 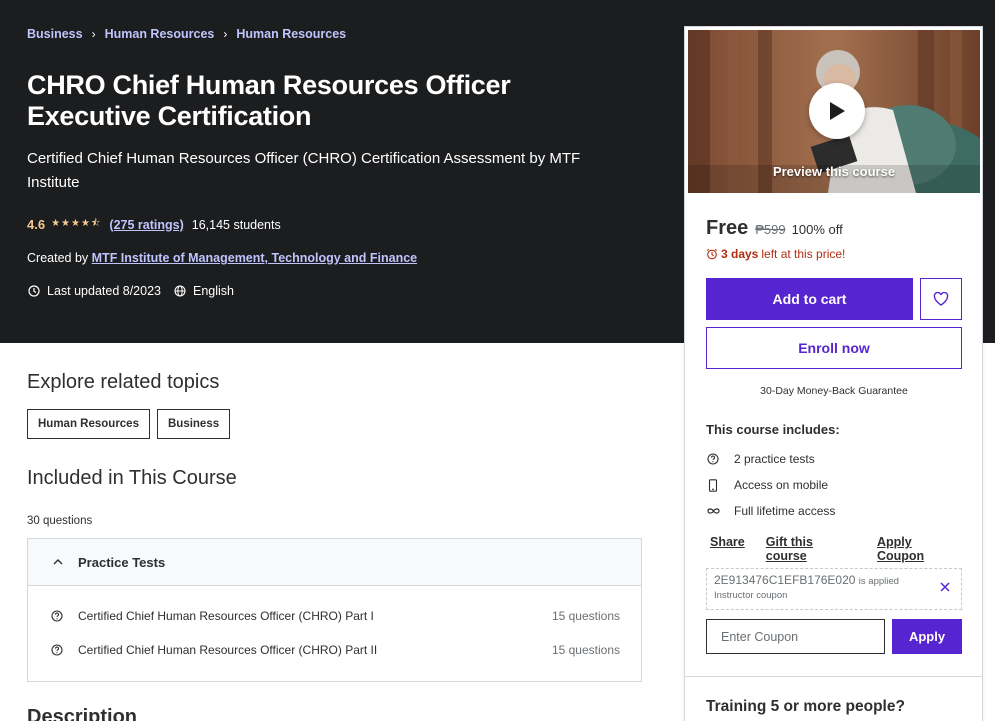 What do you see at coordinates (773, 429) in the screenshot?
I see `includes-heading: This course includes:` at bounding box center [773, 429].